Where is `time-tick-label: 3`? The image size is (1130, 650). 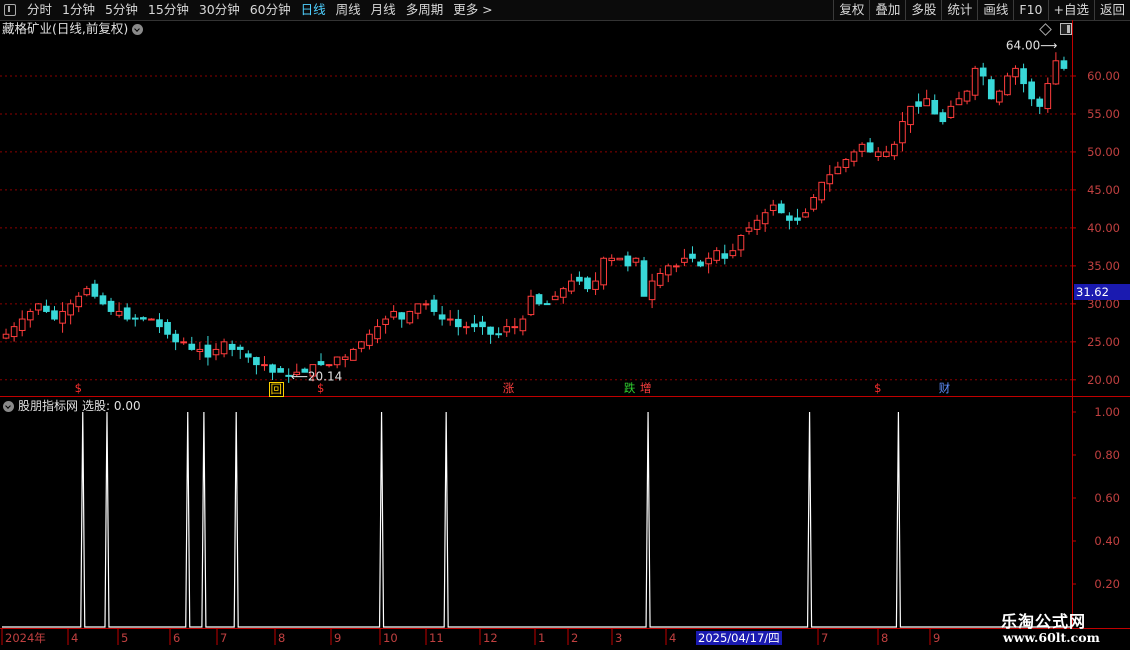
time-tick-label: 3 is located at coordinates (618, 638).